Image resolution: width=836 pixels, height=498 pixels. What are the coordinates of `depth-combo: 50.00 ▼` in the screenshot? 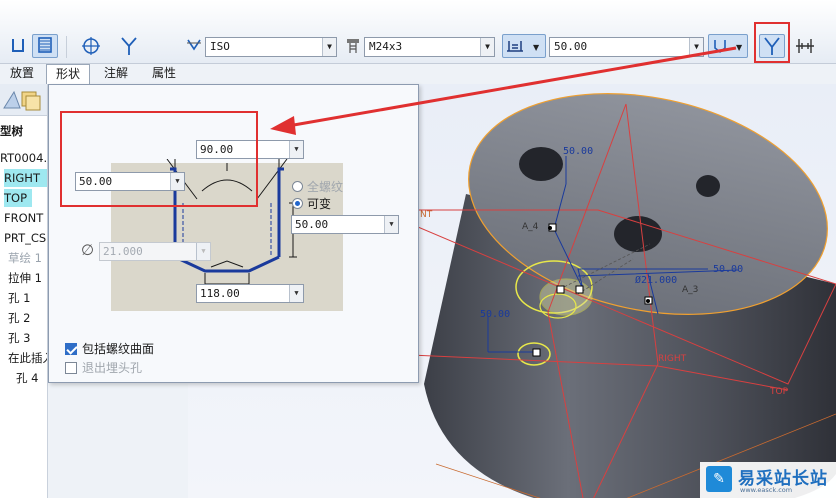 It's located at (626, 47).